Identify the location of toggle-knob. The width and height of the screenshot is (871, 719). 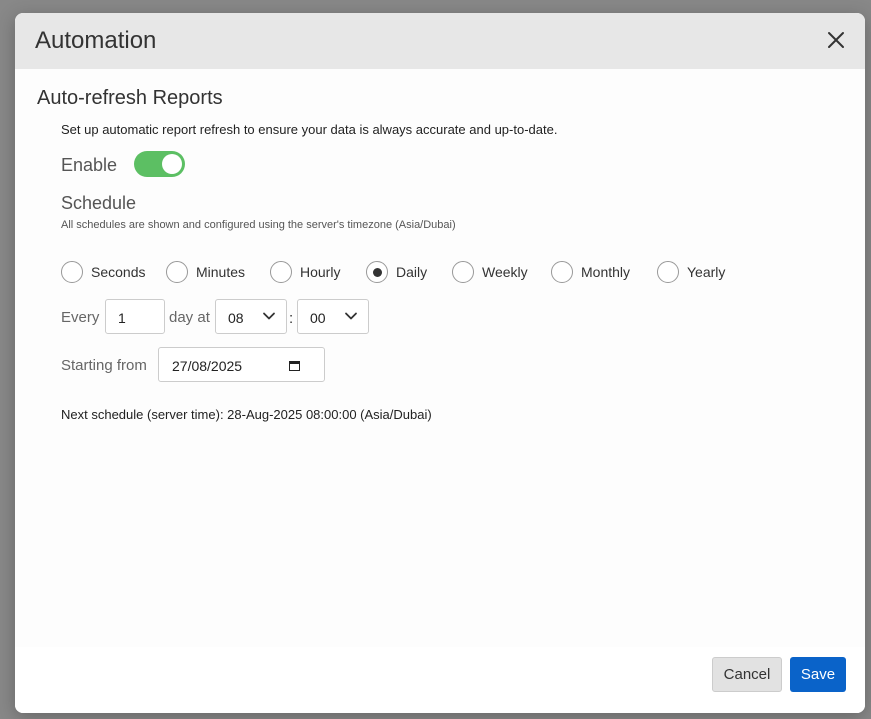
(172, 164).